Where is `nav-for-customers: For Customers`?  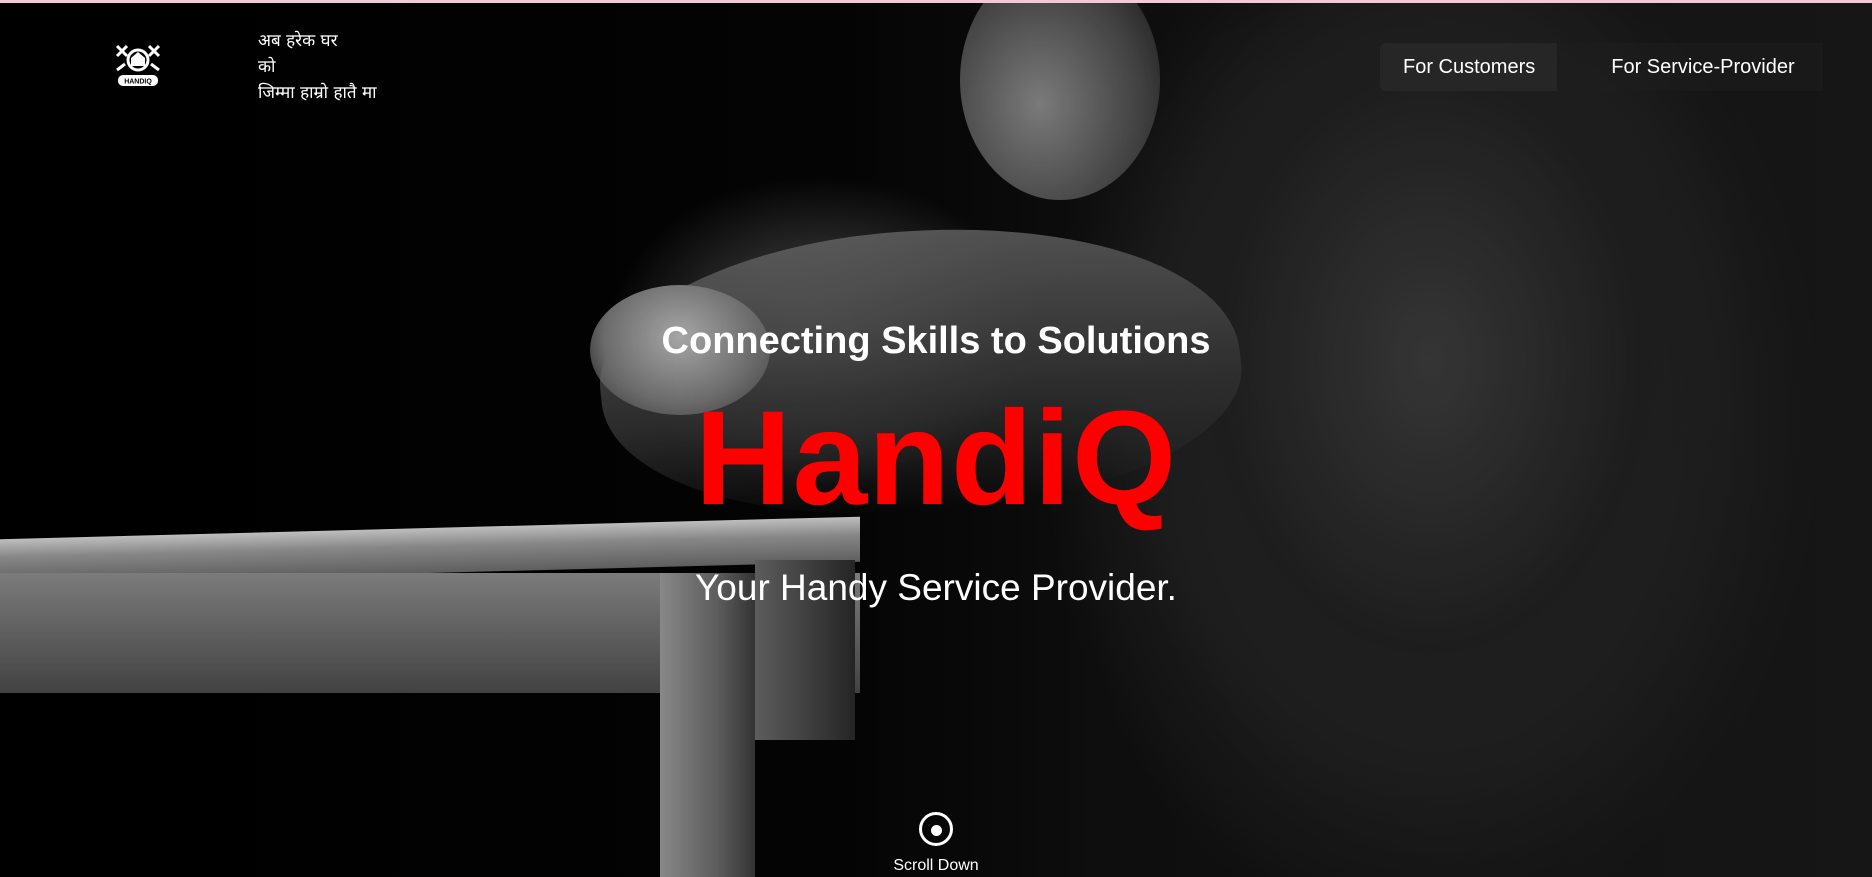
nav-for-customers: For Customers is located at coordinates (1469, 67).